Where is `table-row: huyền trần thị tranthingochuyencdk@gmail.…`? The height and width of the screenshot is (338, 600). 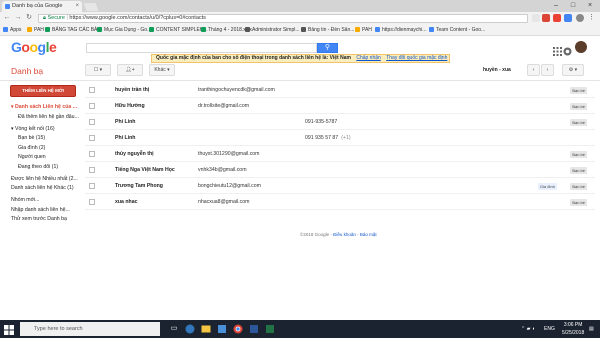
table-row: huyền trần thị tranthingochuyencdk@gmail.… is located at coordinates (340, 90).